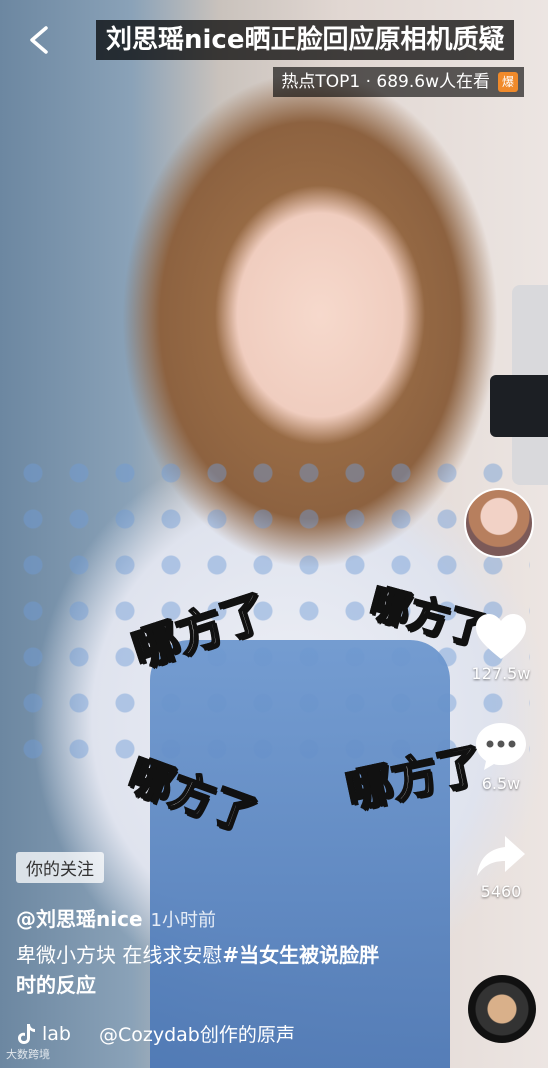  Describe the element at coordinates (56, 1033) in the screenshot. I see `music-prefix: lab` at that location.